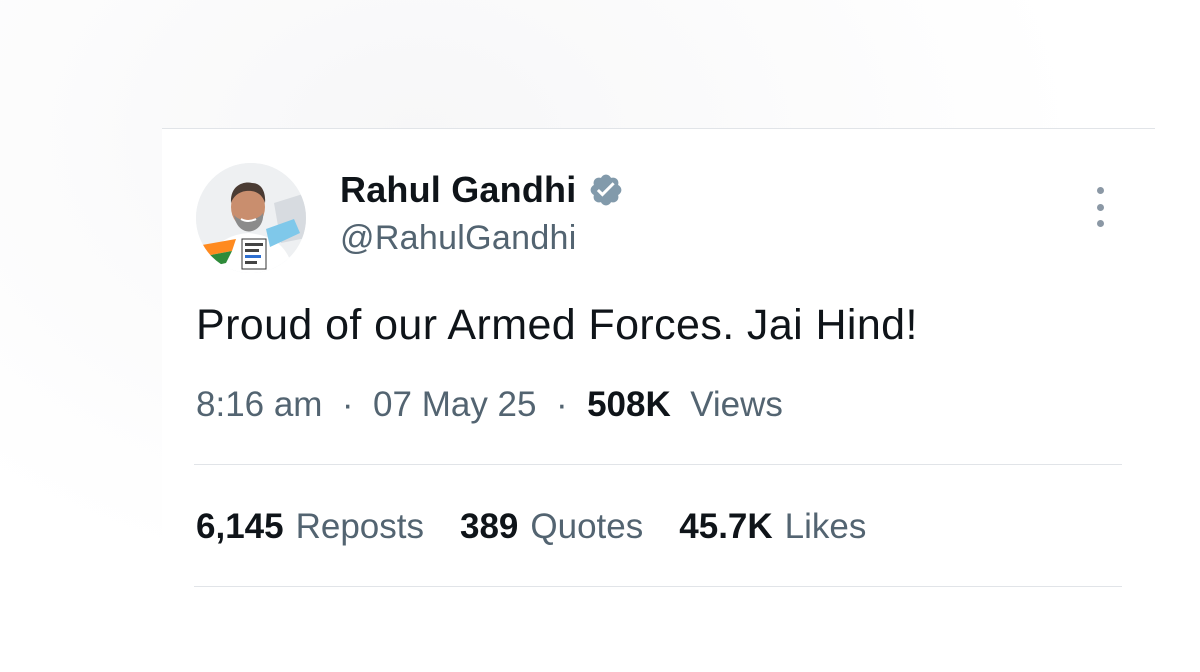  I want to click on quotes-count: 389, so click(489, 526).